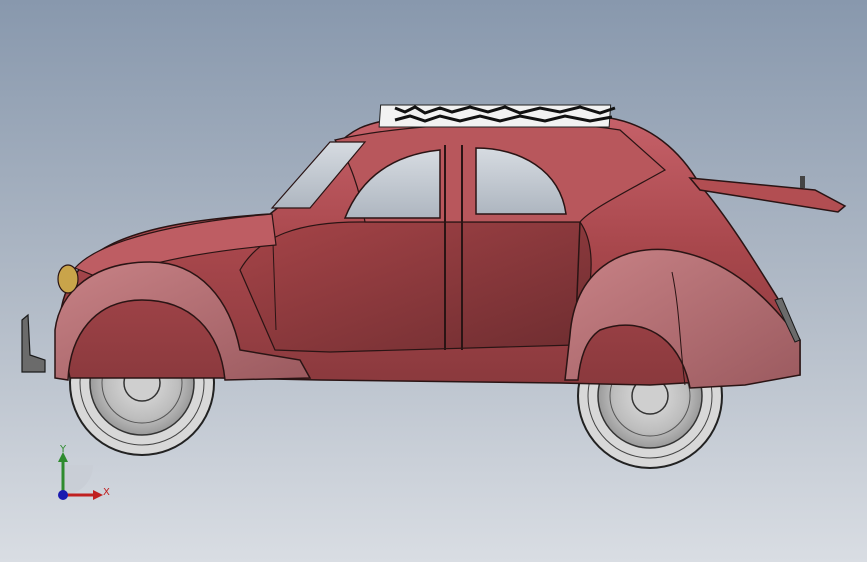  Describe the element at coordinates (497, 116) in the screenshot. I see `sunroof-pattern` at that location.